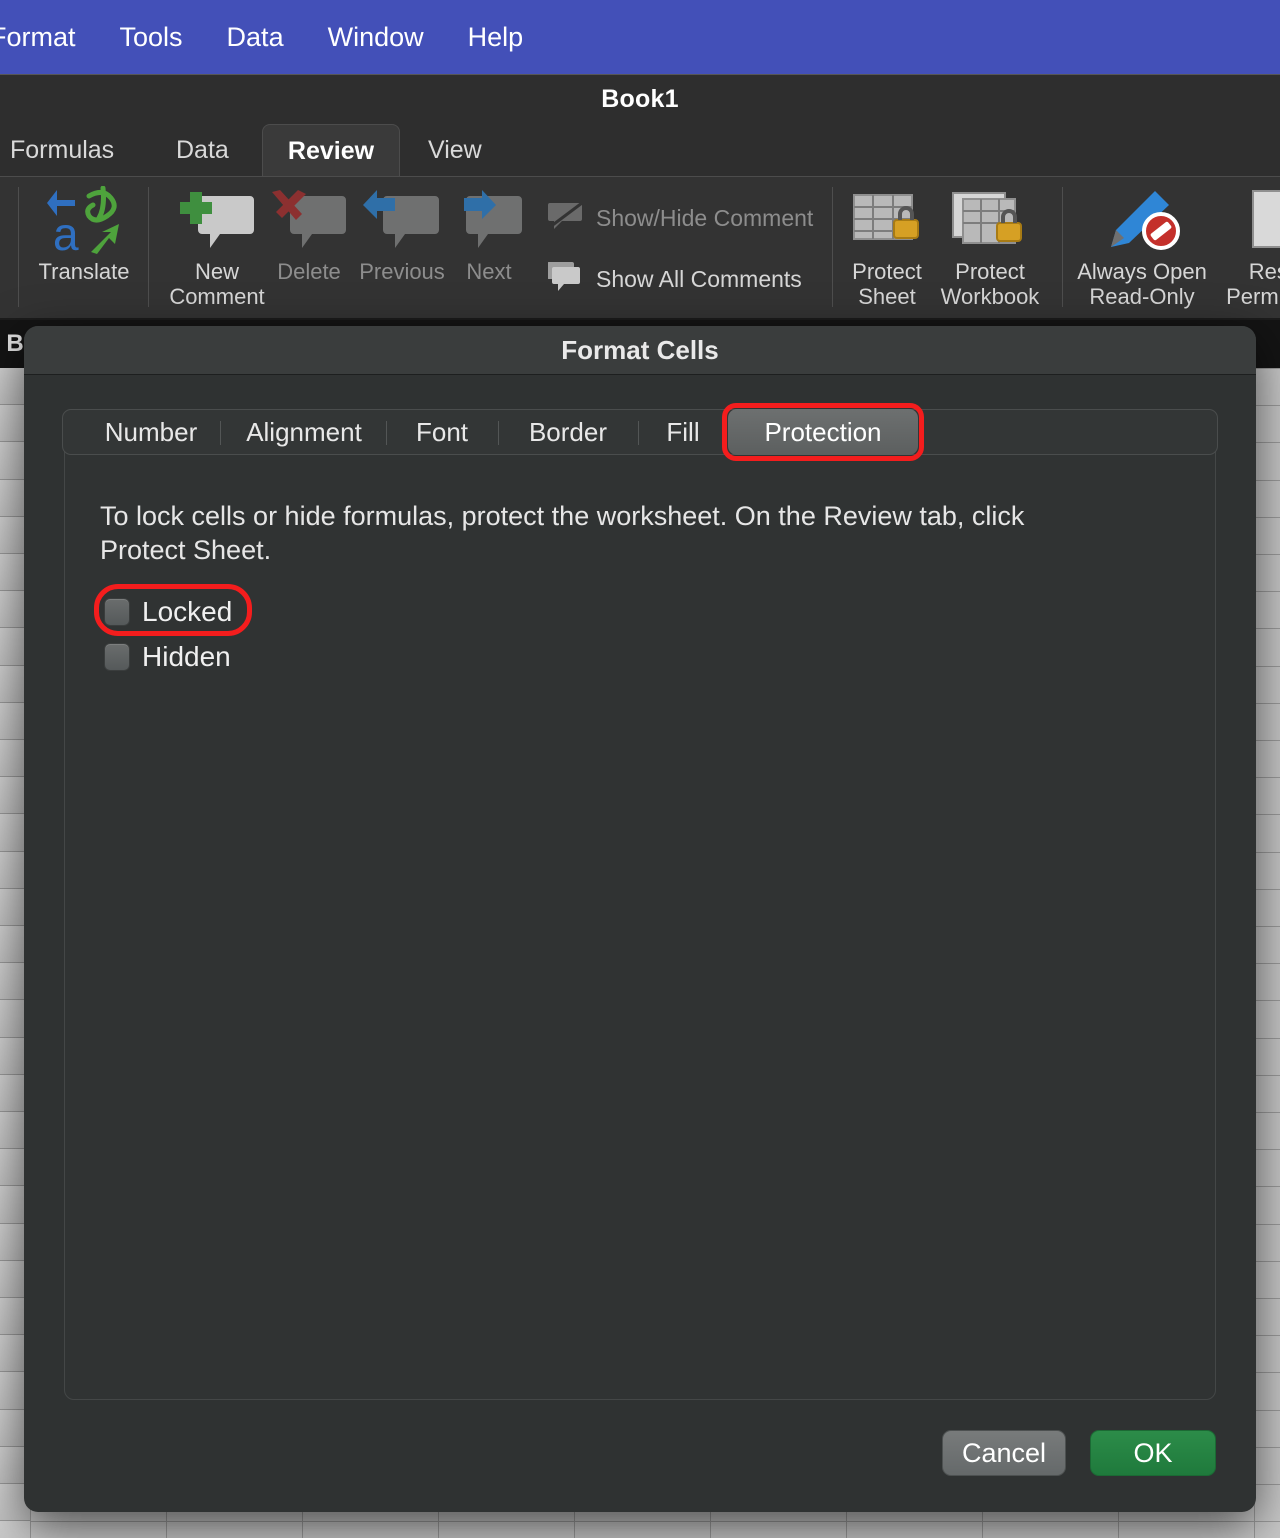 This screenshot has height=1538, width=1280. What do you see at coordinates (489, 271) in the screenshot?
I see `ribbon-label-next-comment: Next` at bounding box center [489, 271].